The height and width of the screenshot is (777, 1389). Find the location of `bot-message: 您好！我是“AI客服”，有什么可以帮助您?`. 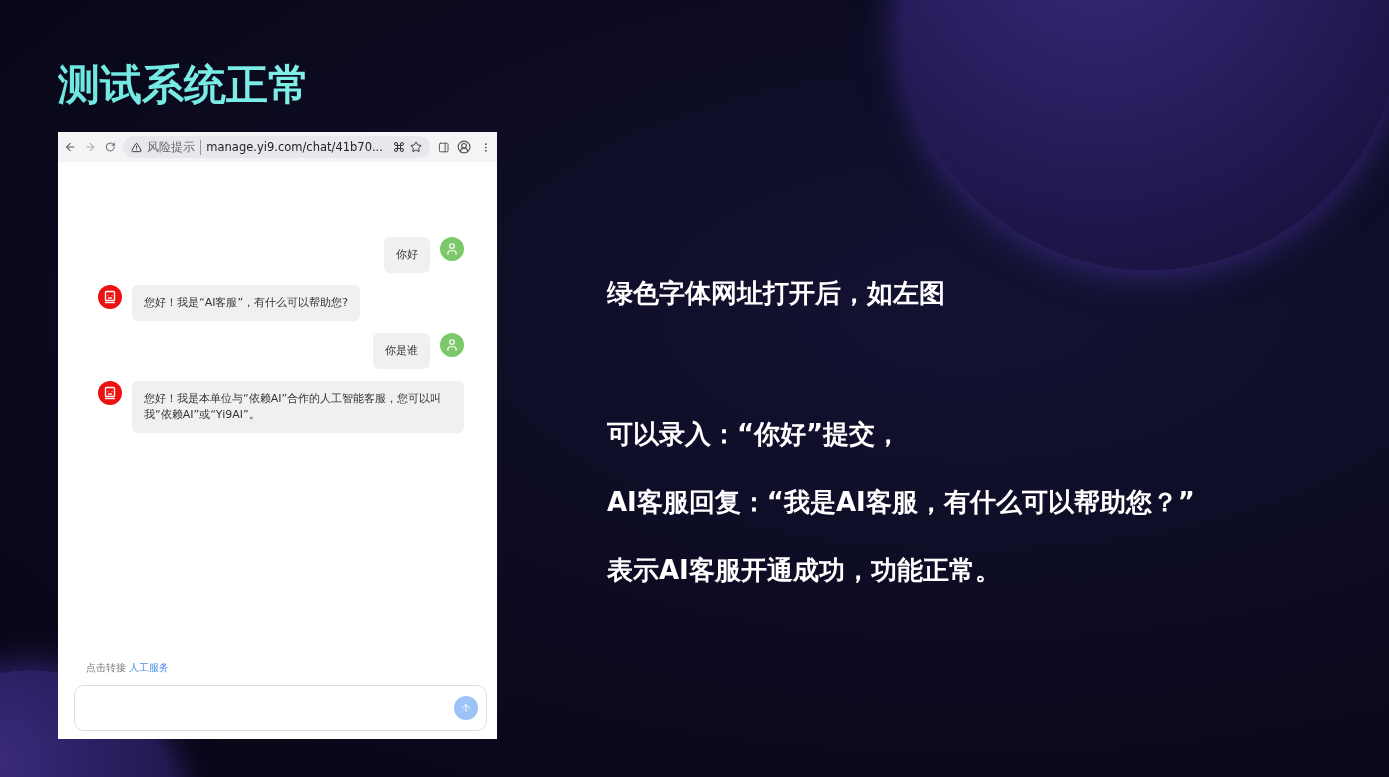

bot-message: 您好！我是“AI客服”，有什么可以帮助您? is located at coordinates (246, 303).